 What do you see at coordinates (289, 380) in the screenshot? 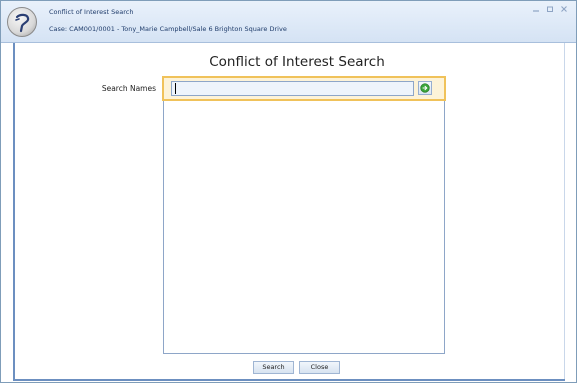
I see `frame-bottom-border` at bounding box center [289, 380].